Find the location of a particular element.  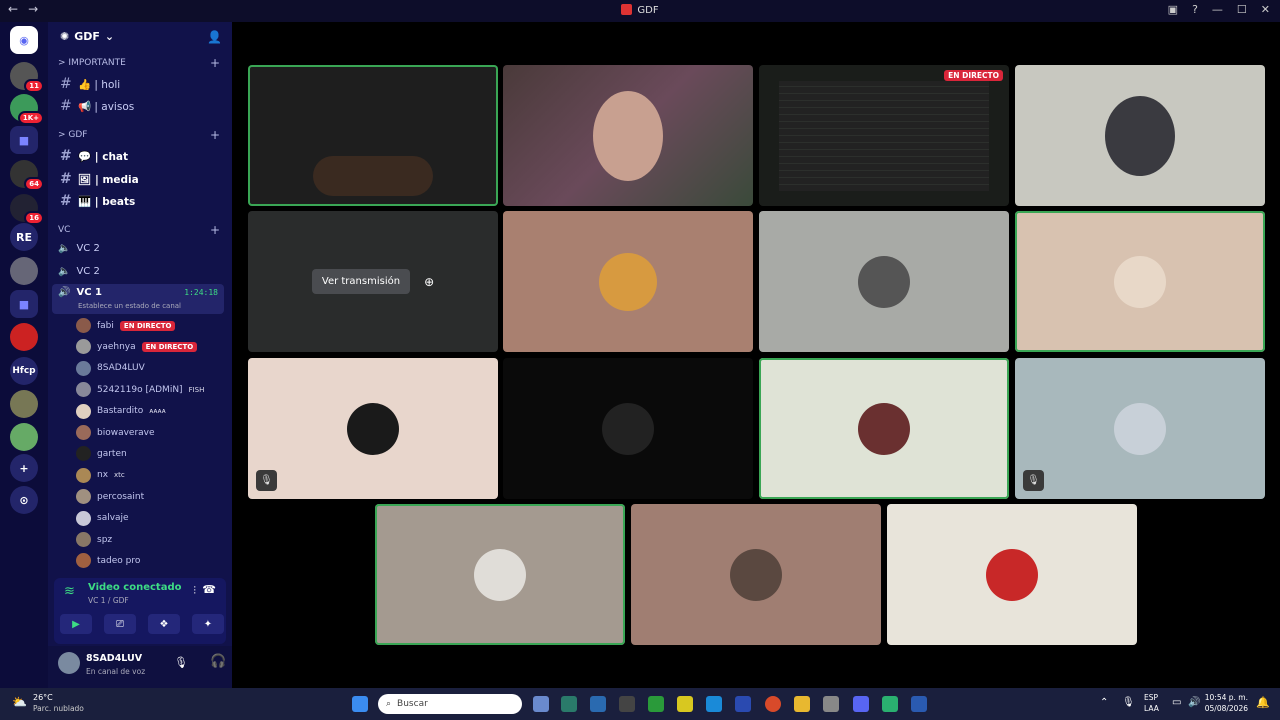

tray-chevron-icon: ⌃ is located at coordinates (1104, 702).